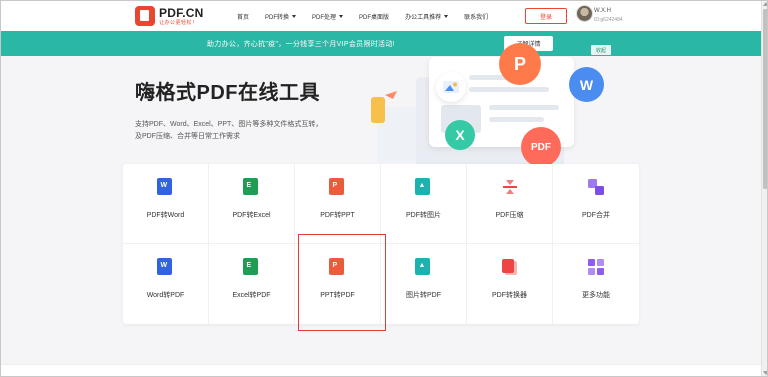 This screenshot has width=768, height=377. Describe the element at coordinates (338, 204) in the screenshot. I see `tool-3: P PDF转PPT` at that location.